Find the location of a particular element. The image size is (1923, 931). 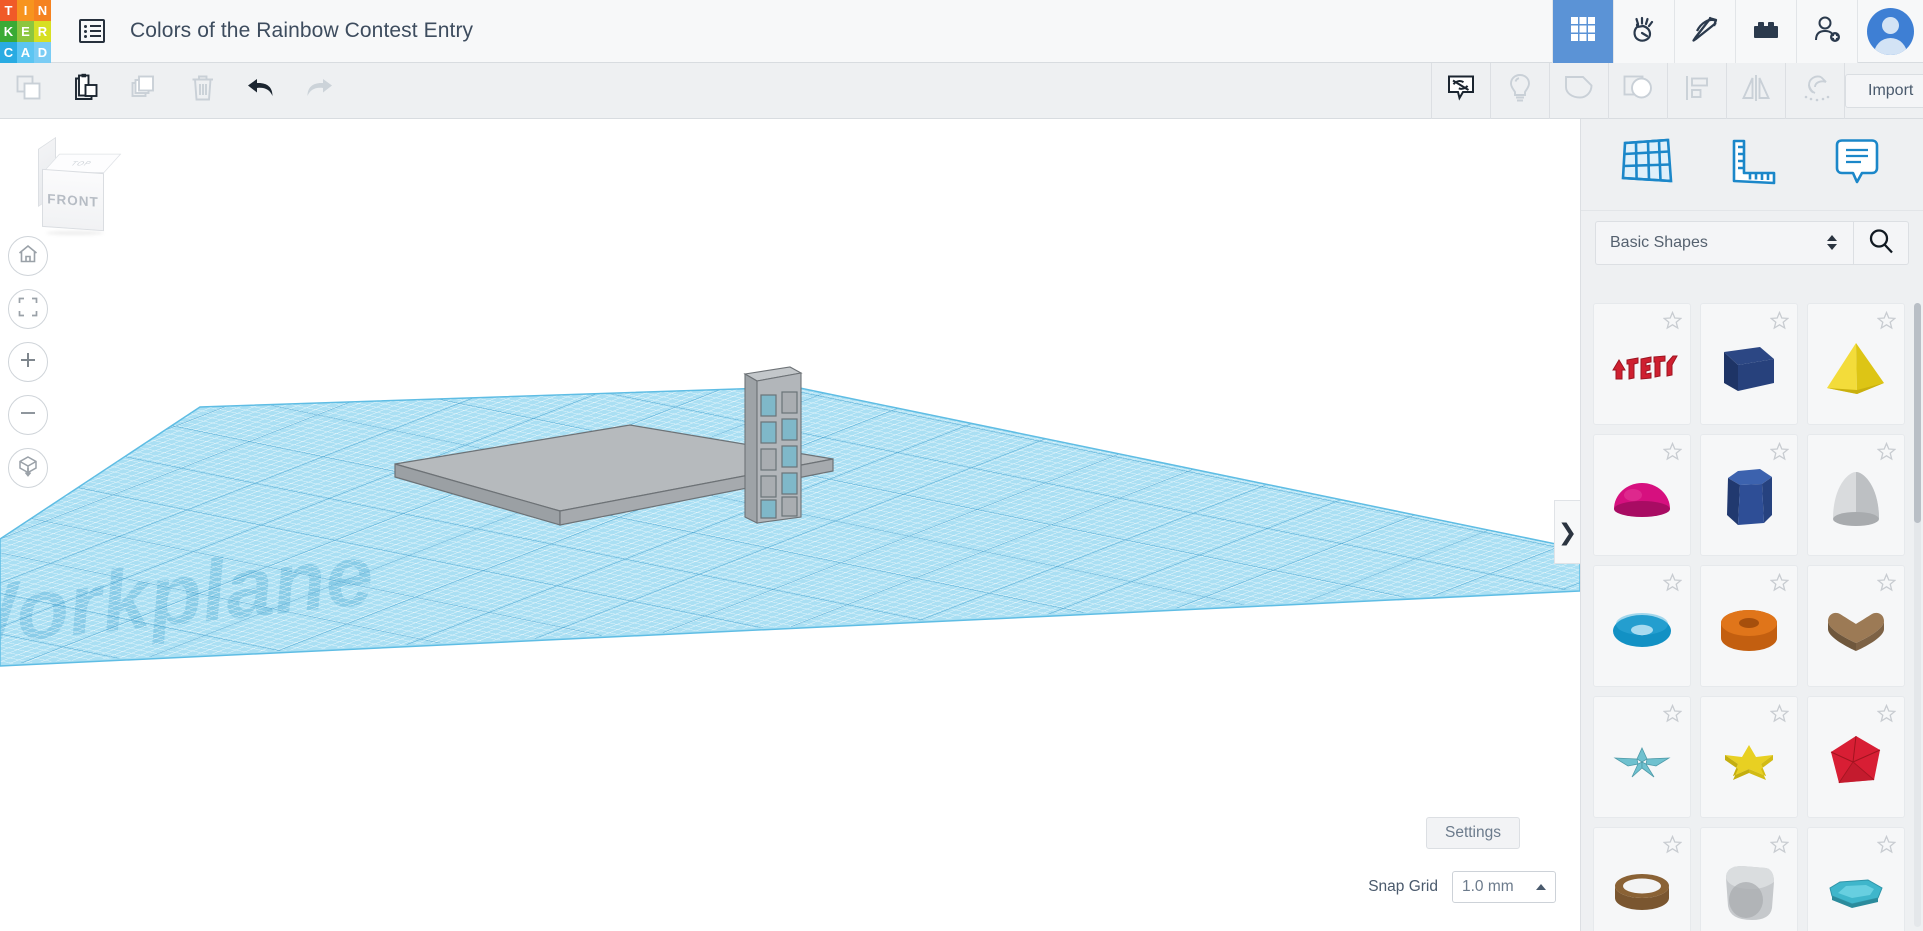

workplane-grid-icon is located at coordinates (1647, 164).